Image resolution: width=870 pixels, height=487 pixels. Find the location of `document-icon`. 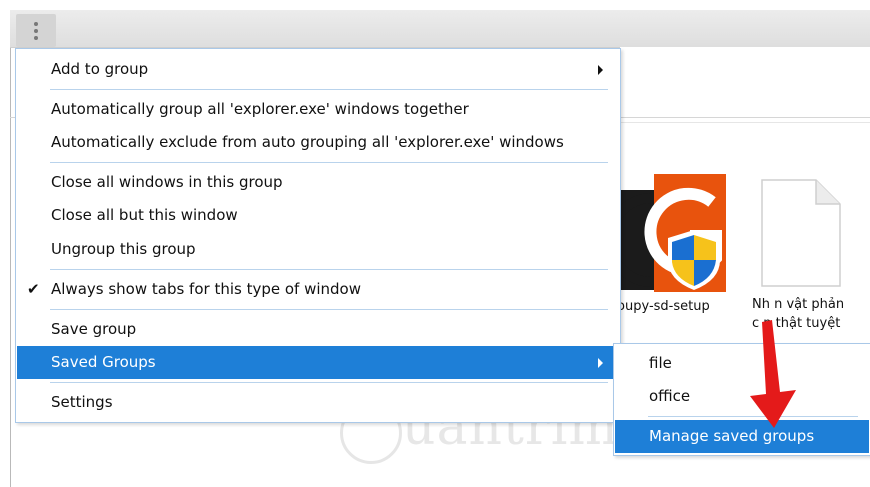

document-icon is located at coordinates (801, 233).